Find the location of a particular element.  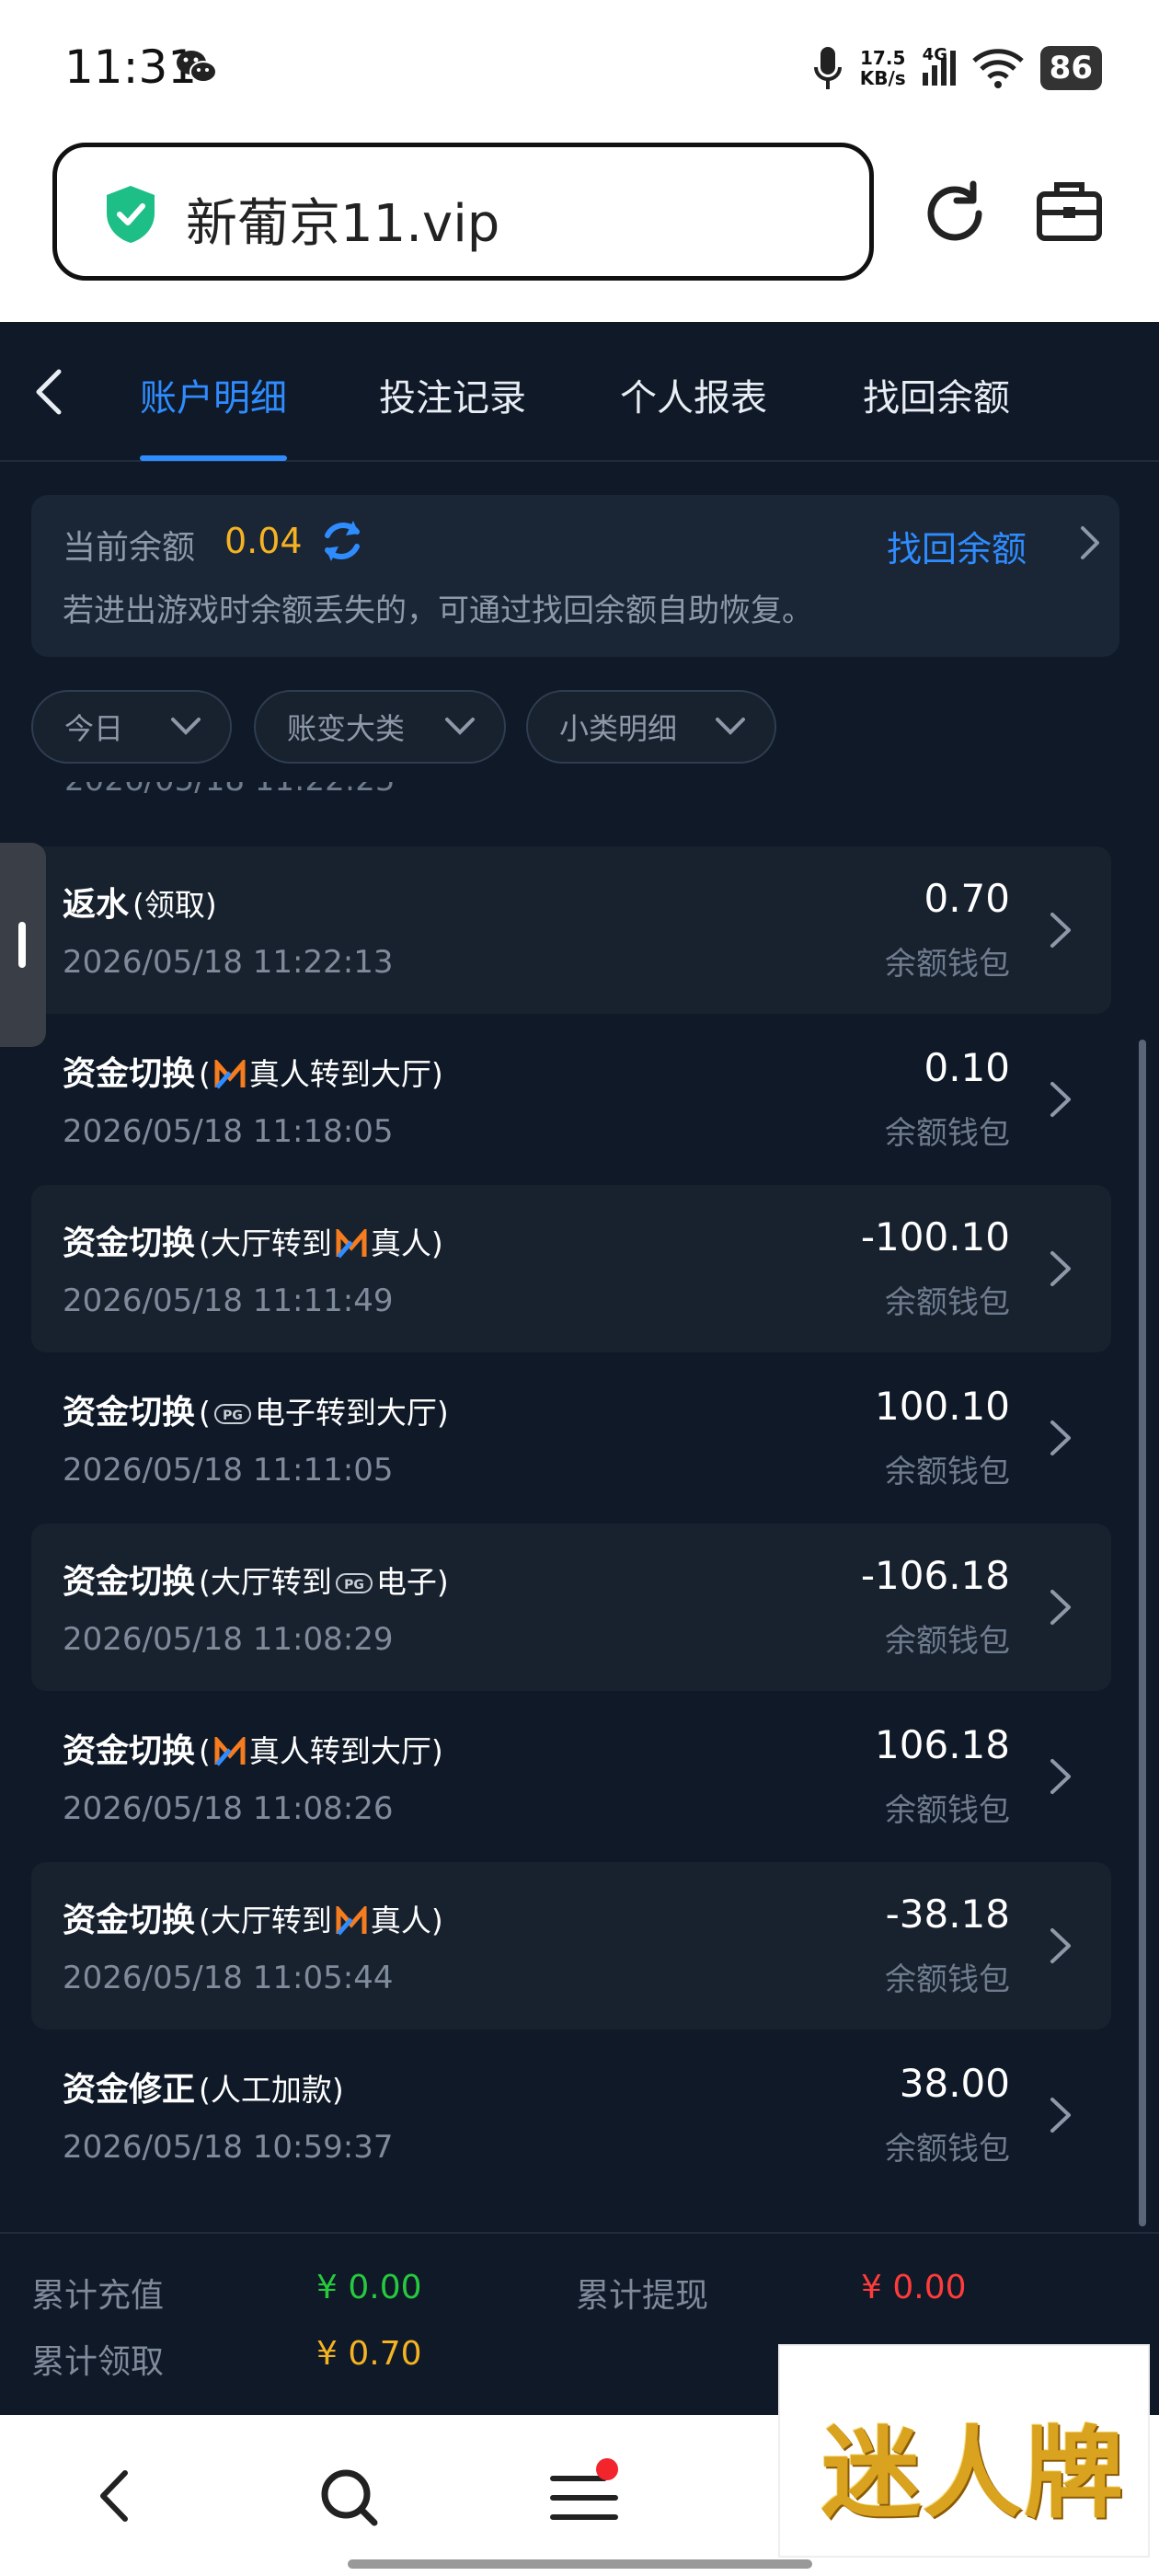

transaction-row: 返水 (领取) 2026/05/18 11:22:13 0.70 余额钱包 is located at coordinates (571, 930).